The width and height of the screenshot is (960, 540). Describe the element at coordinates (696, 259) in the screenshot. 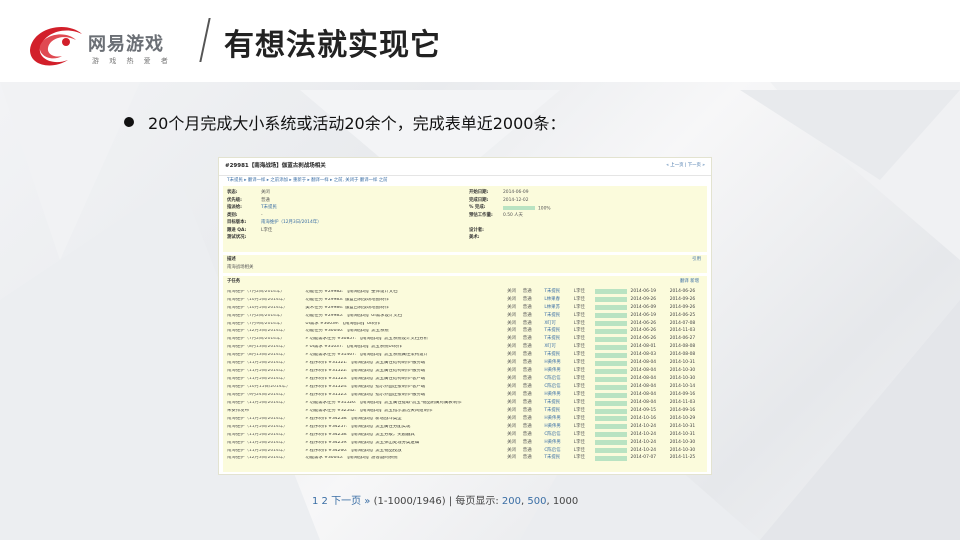

I see `quote-link: 引用` at that location.